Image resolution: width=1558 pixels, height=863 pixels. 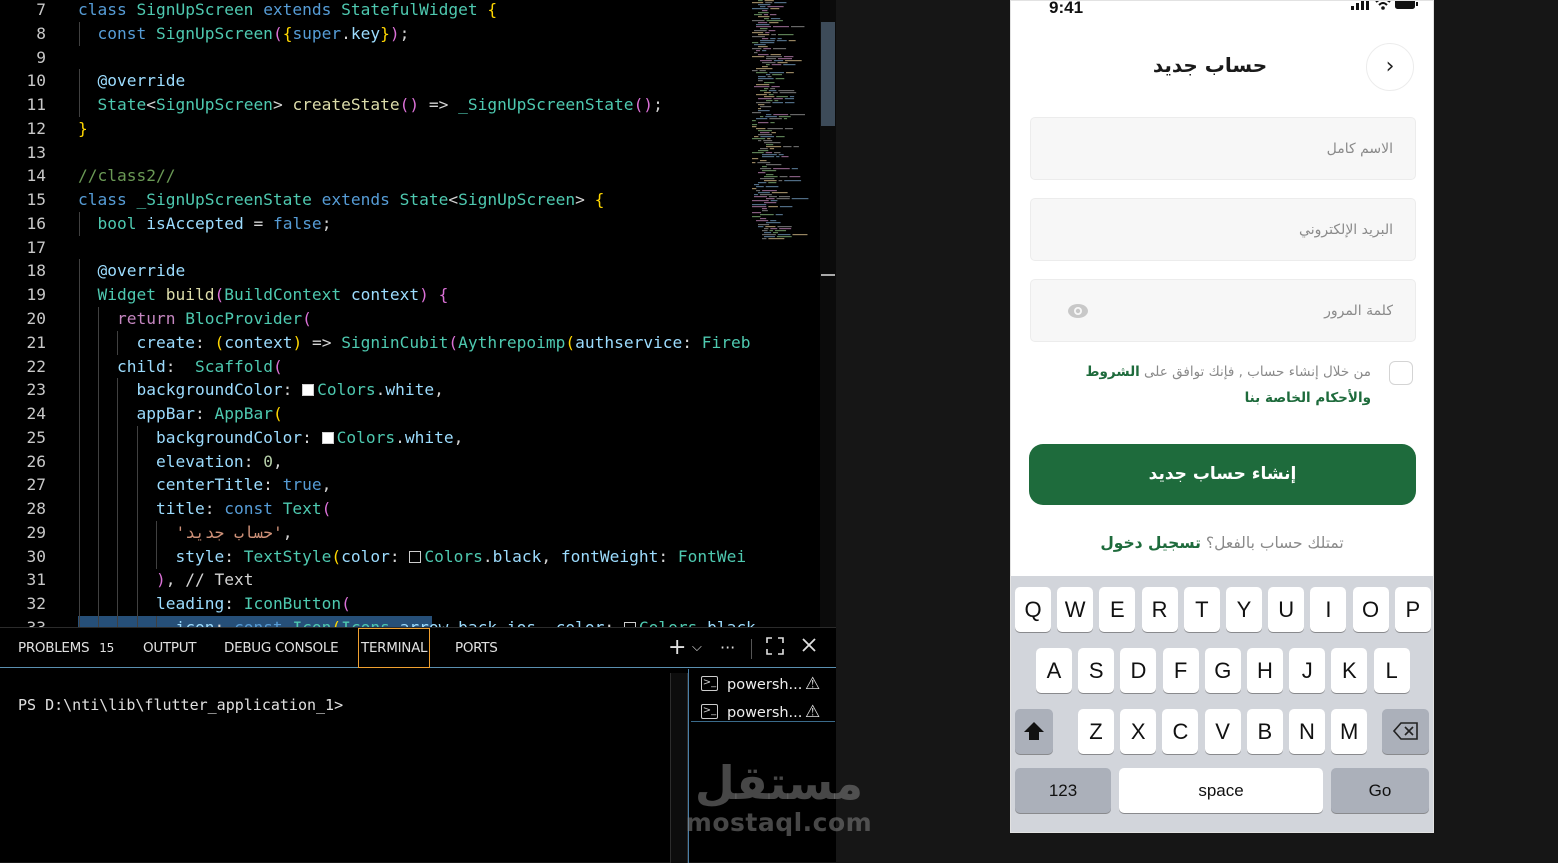 I want to click on terms-checkbox, so click(x=1401, y=373).